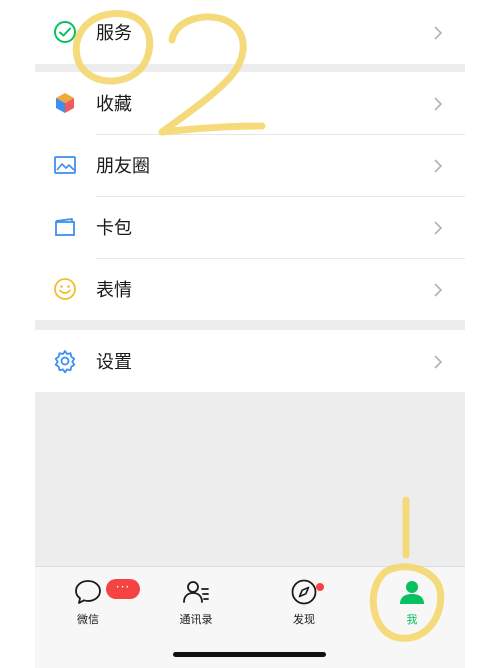 This screenshot has width=500, height=668. I want to click on chat-bubble-icon, so click(88, 592).